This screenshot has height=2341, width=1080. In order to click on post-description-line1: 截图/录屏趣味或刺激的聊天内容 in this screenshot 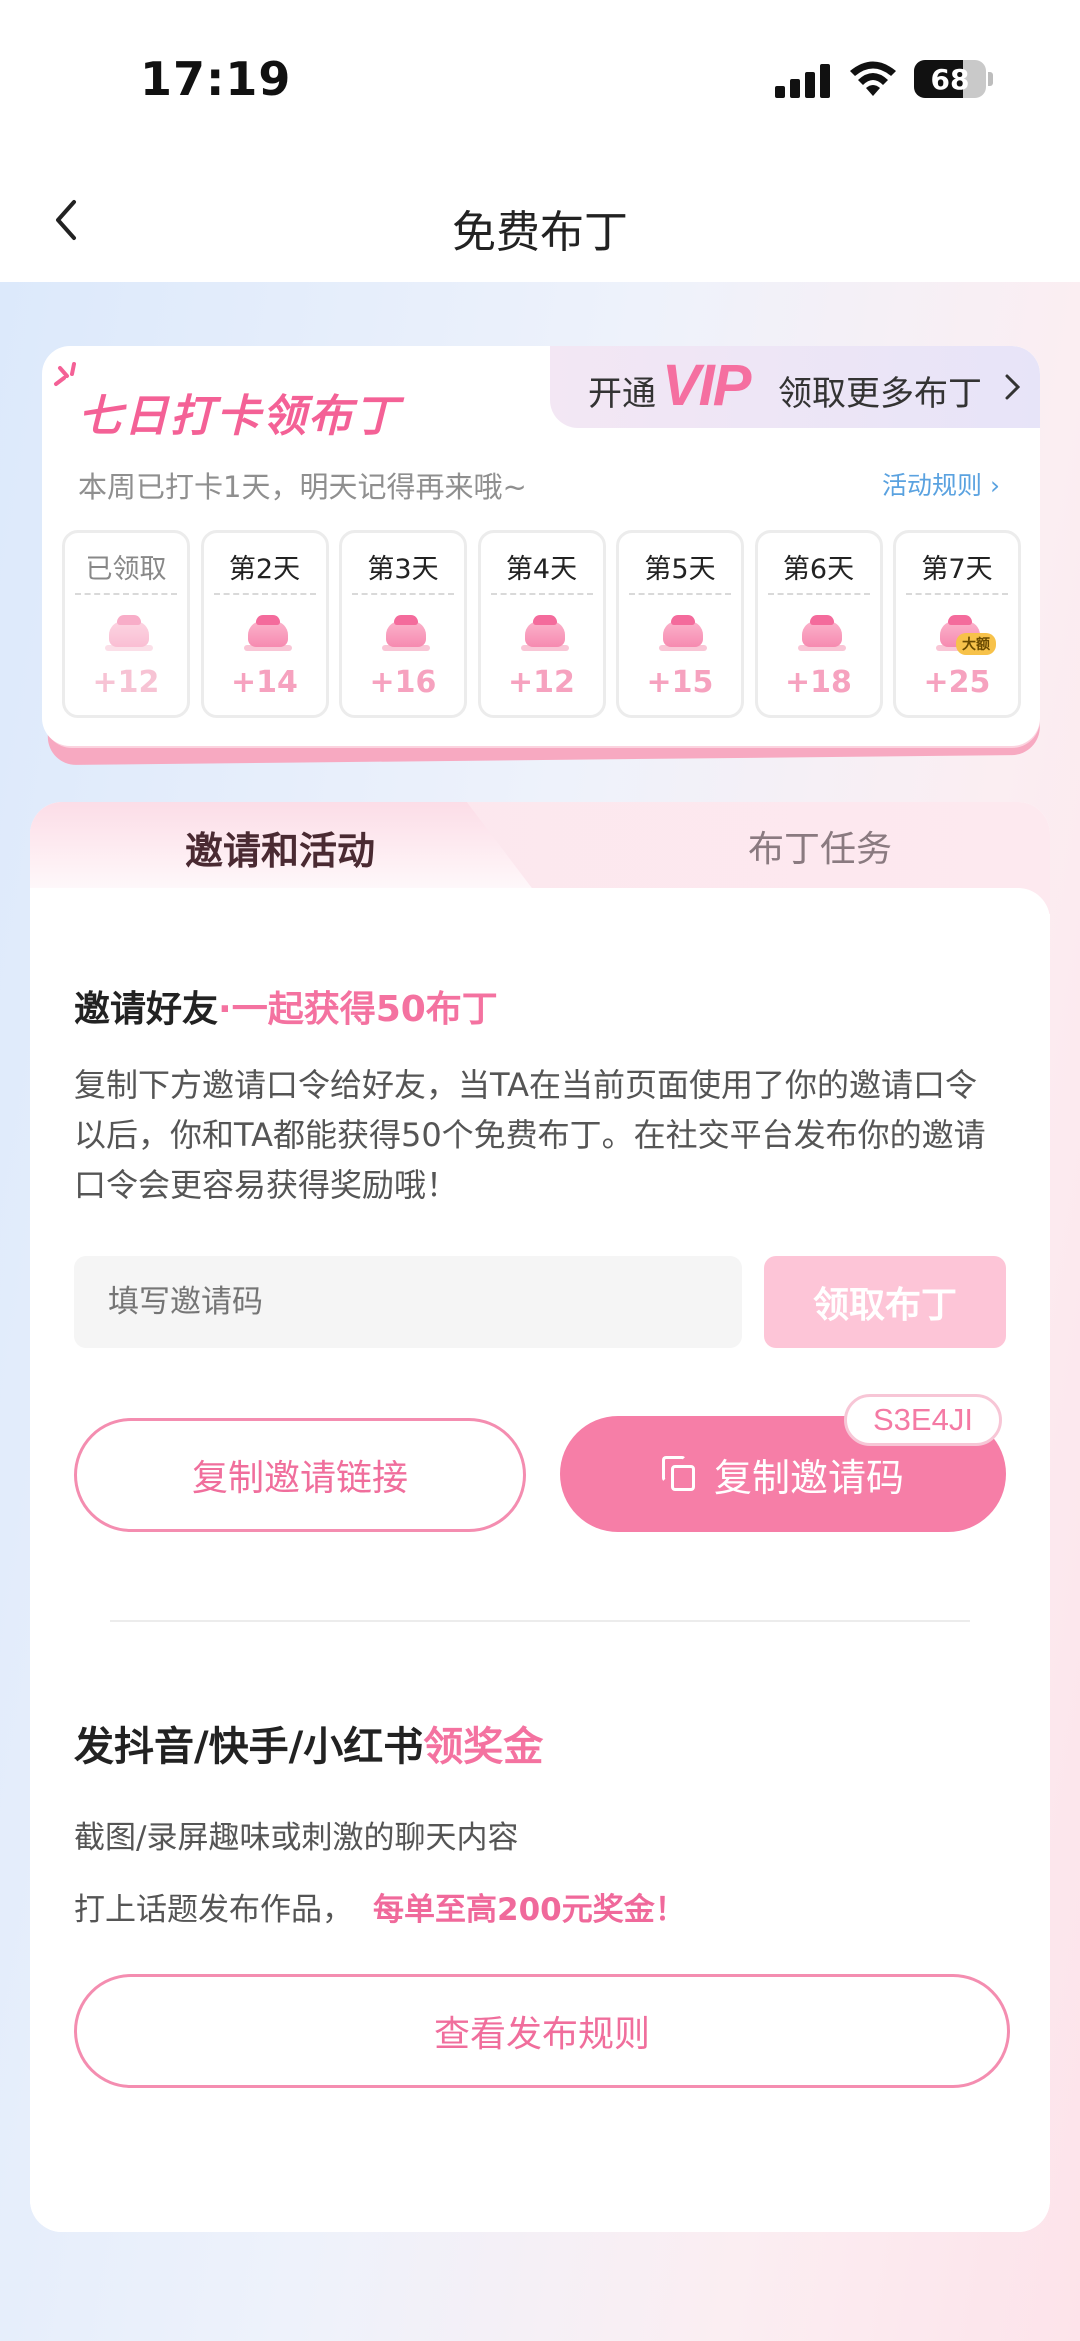, I will do `click(296, 1838)`.